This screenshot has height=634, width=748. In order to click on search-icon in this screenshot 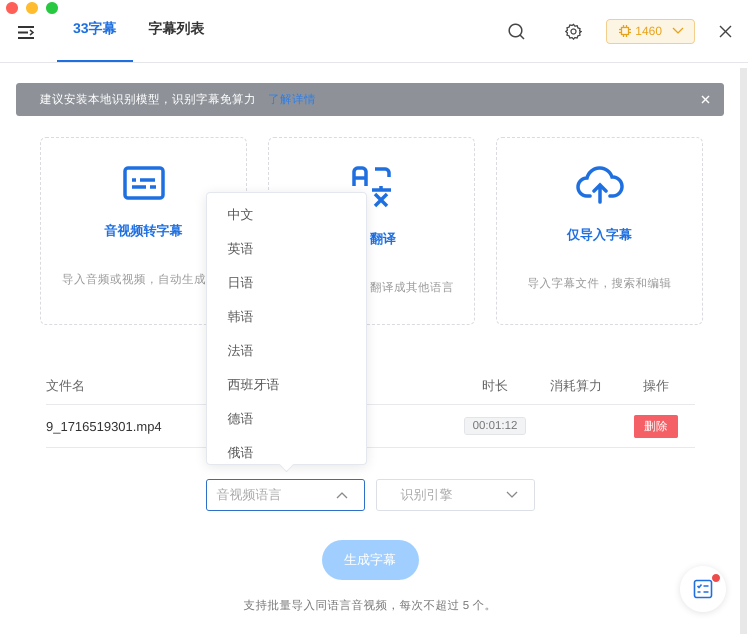, I will do `click(517, 31)`.